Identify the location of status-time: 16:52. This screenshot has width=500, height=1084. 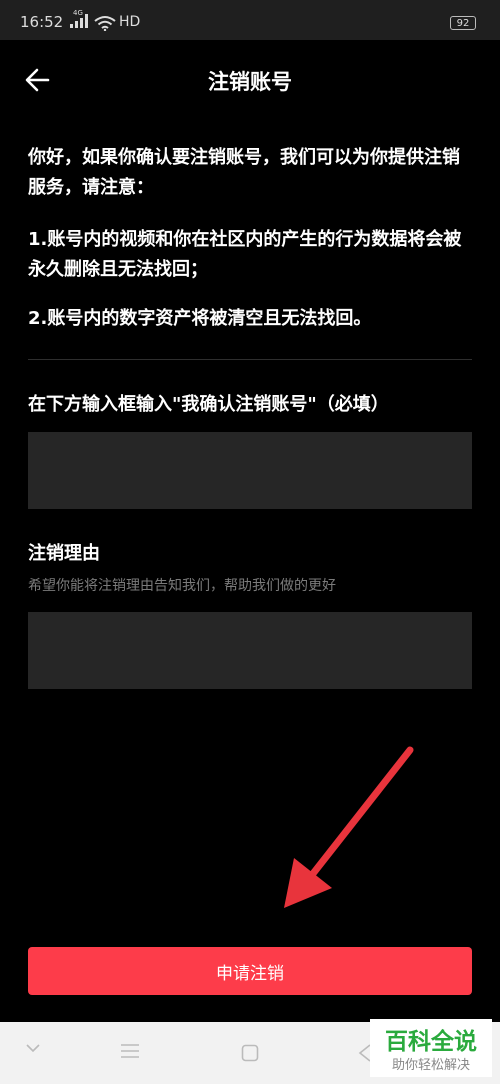
(42, 22).